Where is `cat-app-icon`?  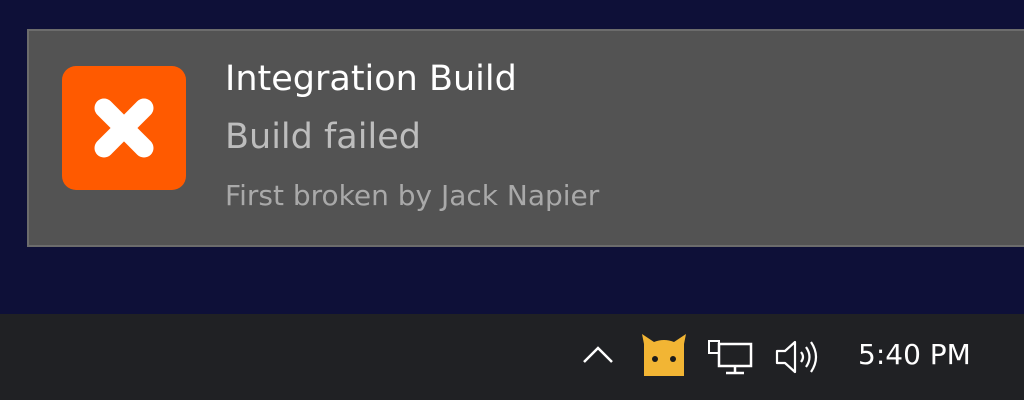 cat-app-icon is located at coordinates (664, 356).